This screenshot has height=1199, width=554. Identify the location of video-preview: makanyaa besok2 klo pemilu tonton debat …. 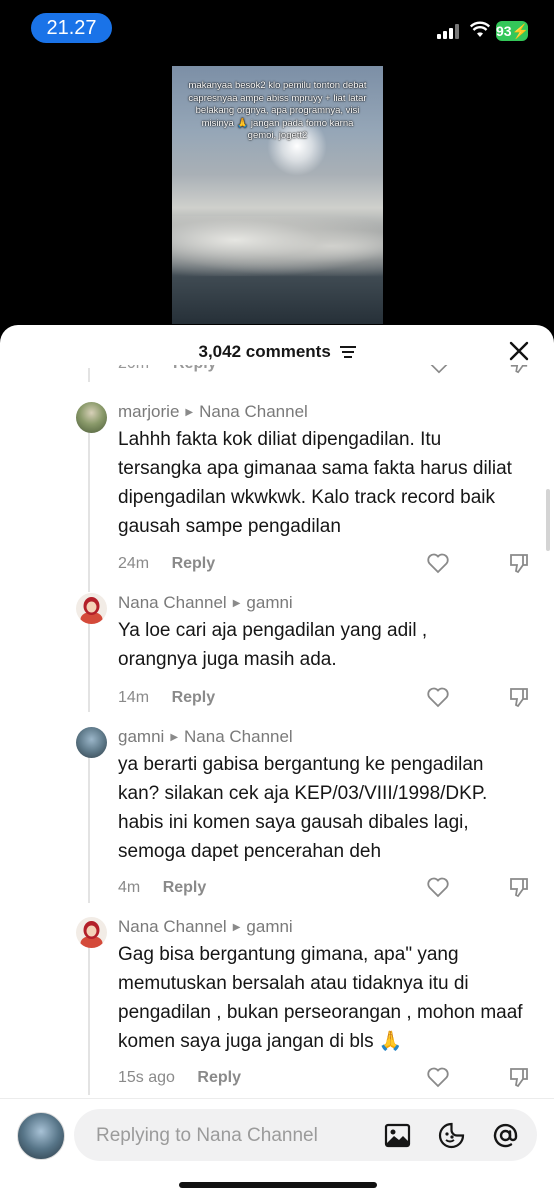
(277, 195).